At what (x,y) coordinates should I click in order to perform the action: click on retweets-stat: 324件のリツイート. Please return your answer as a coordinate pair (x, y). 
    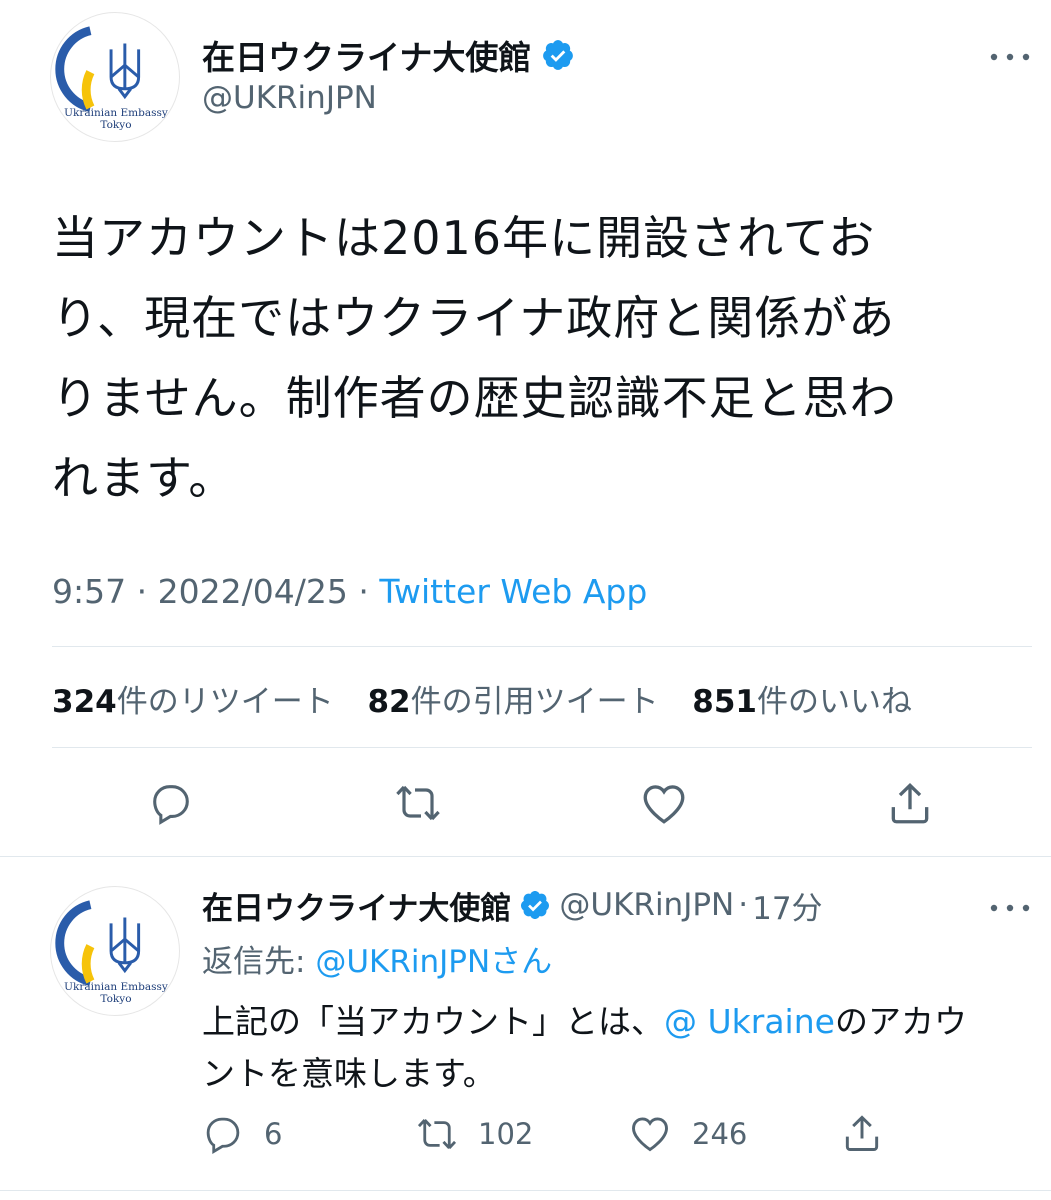
    Looking at the image, I should click on (198, 702).